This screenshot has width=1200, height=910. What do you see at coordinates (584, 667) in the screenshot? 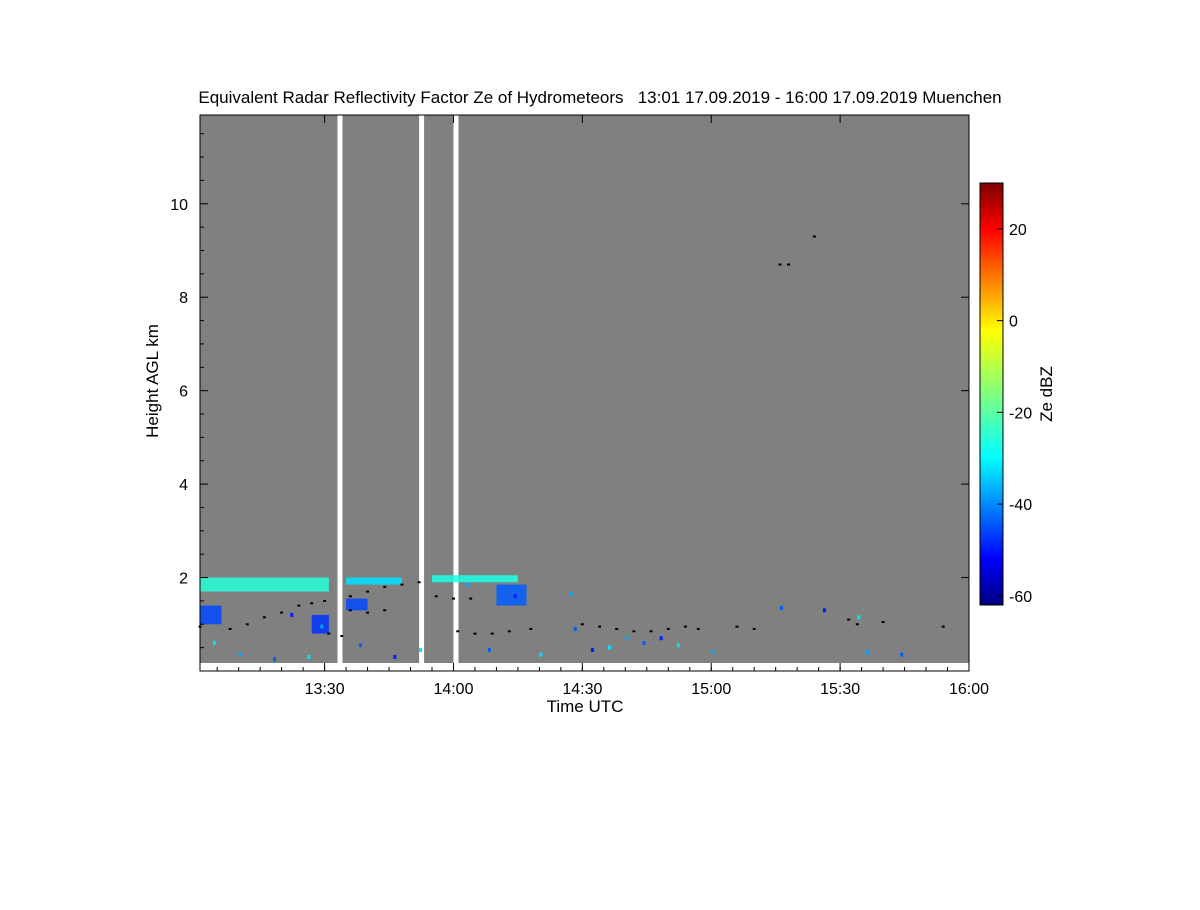
I see `ground-gap` at bounding box center [584, 667].